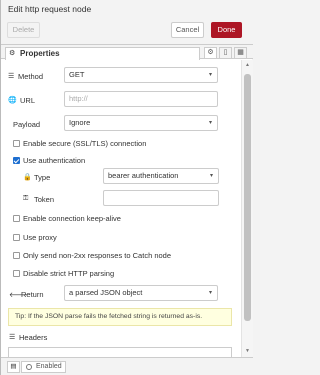 This screenshot has height=375, width=320. Describe the element at coordinates (247, 197) in the screenshot. I see `scroll-thumb` at that location.